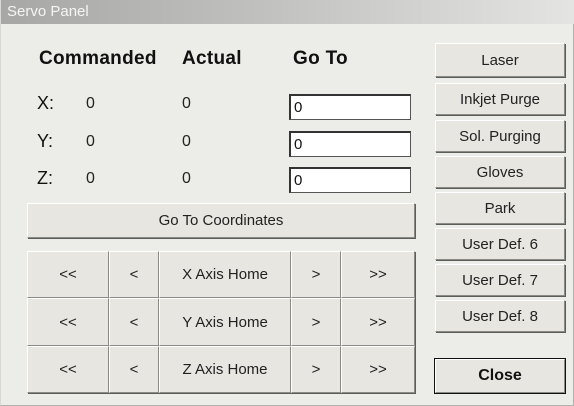 Image resolution: width=574 pixels, height=406 pixels. What do you see at coordinates (90, 178) in the screenshot?
I see `z-commanded-value: 0` at bounding box center [90, 178].